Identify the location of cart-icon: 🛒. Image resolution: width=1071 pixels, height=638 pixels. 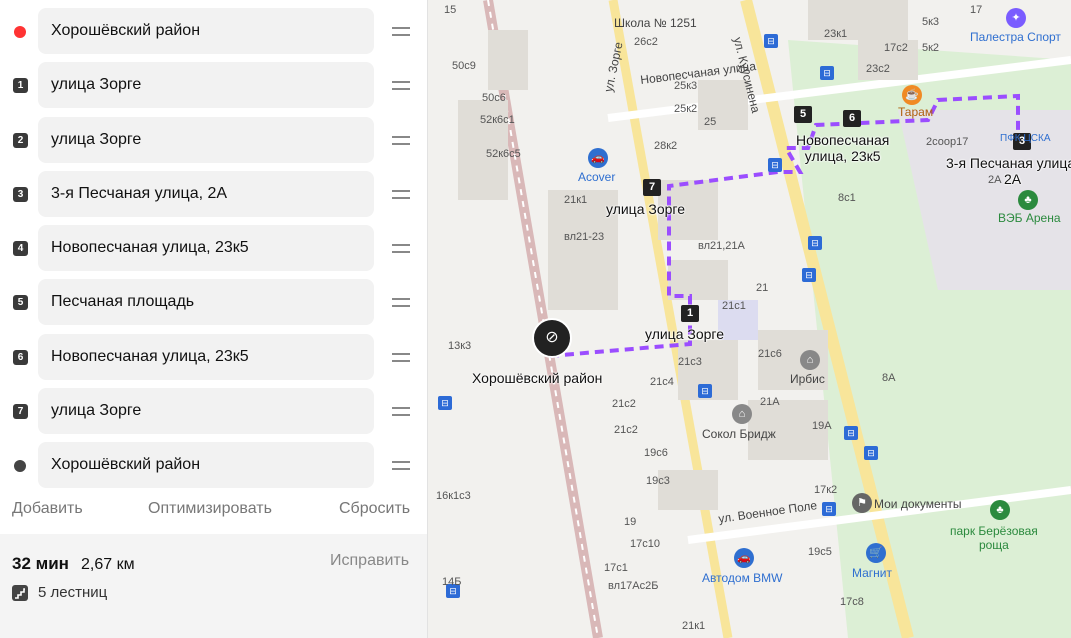
(876, 553).